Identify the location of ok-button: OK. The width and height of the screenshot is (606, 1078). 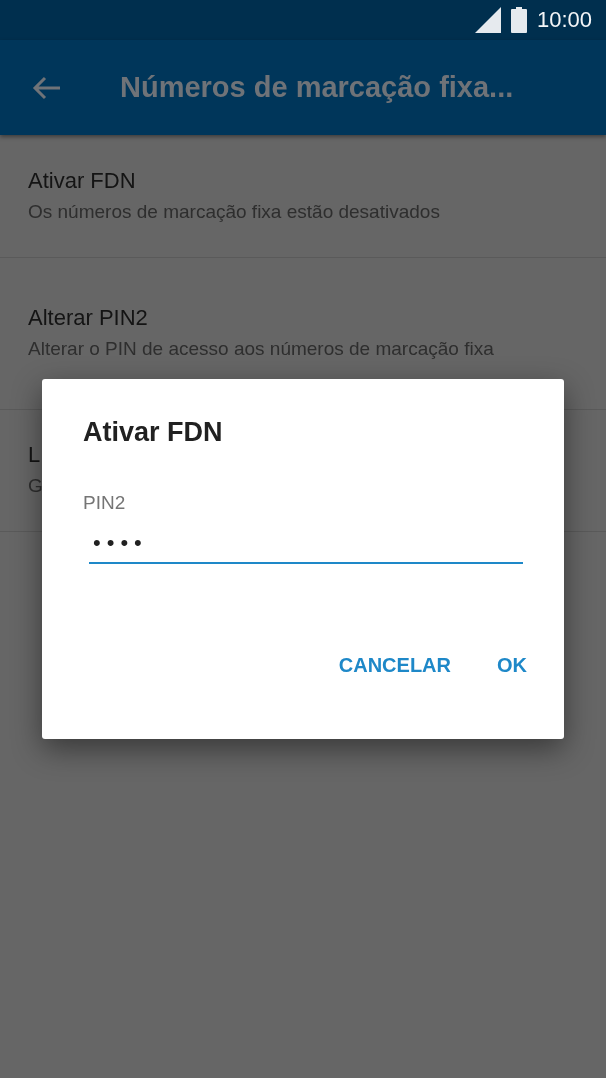
(512, 665).